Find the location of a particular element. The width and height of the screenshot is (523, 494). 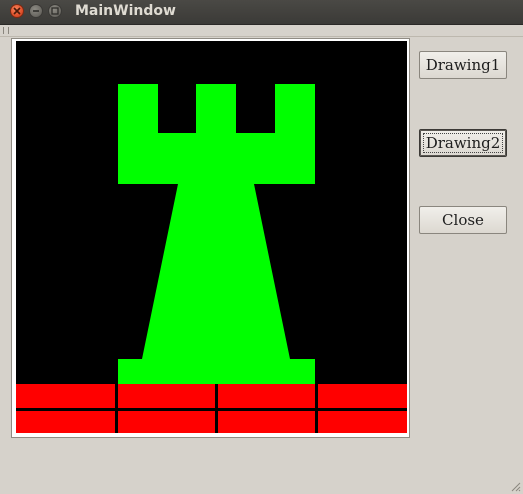

maximize-window-icon is located at coordinates (55, 11).